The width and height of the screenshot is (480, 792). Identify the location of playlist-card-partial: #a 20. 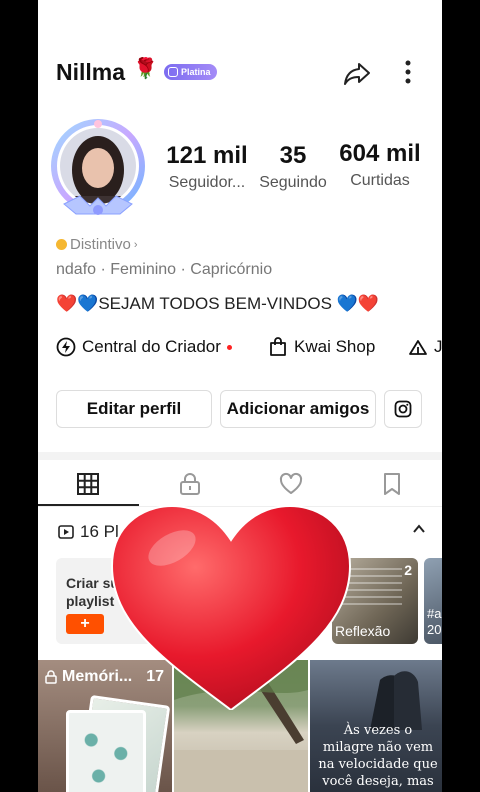
(433, 601).